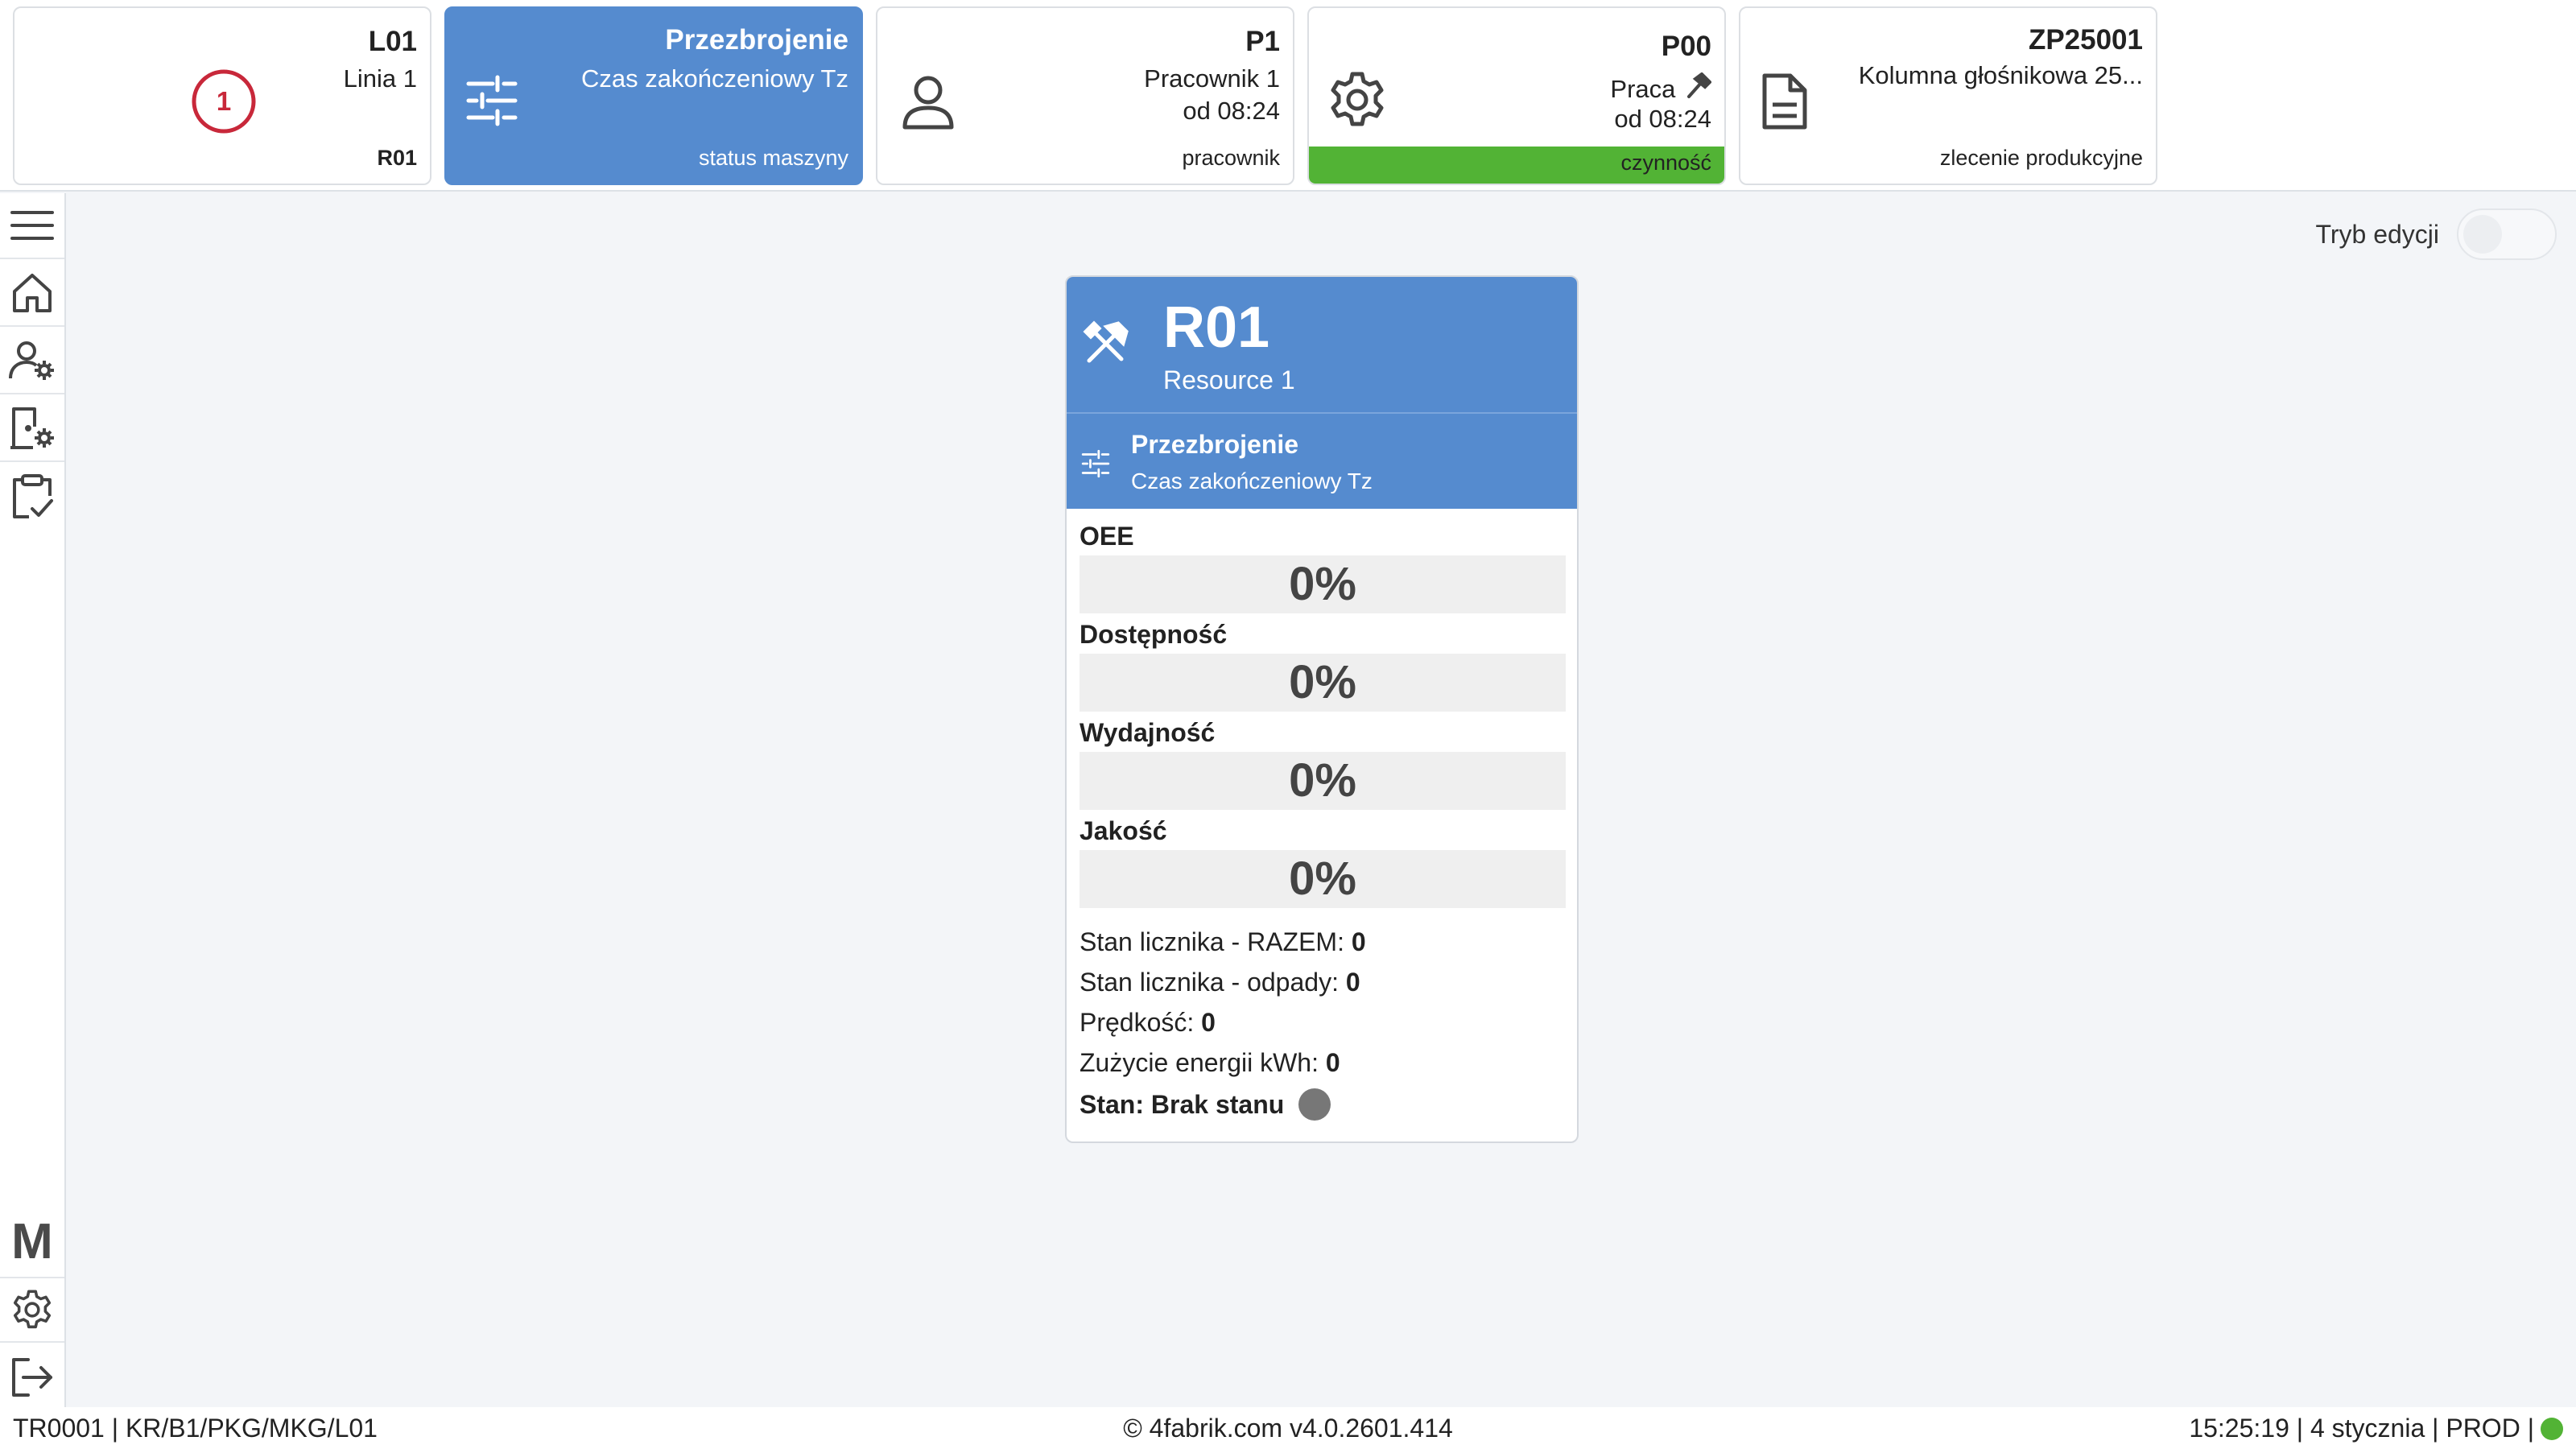 The width and height of the screenshot is (2576, 1449). I want to click on edit-mode-control: Tryb edycji, so click(2436, 234).